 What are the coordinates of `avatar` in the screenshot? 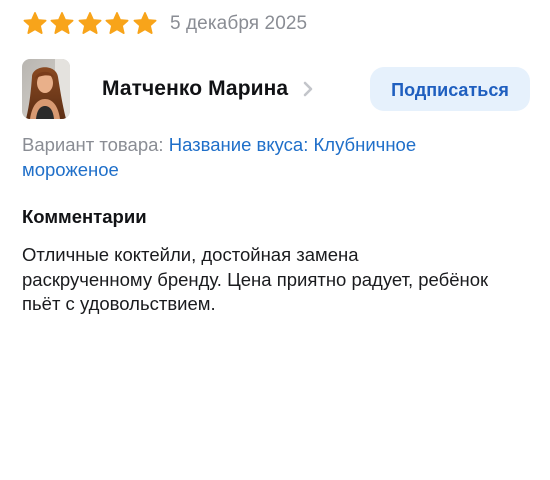 It's located at (46, 89).